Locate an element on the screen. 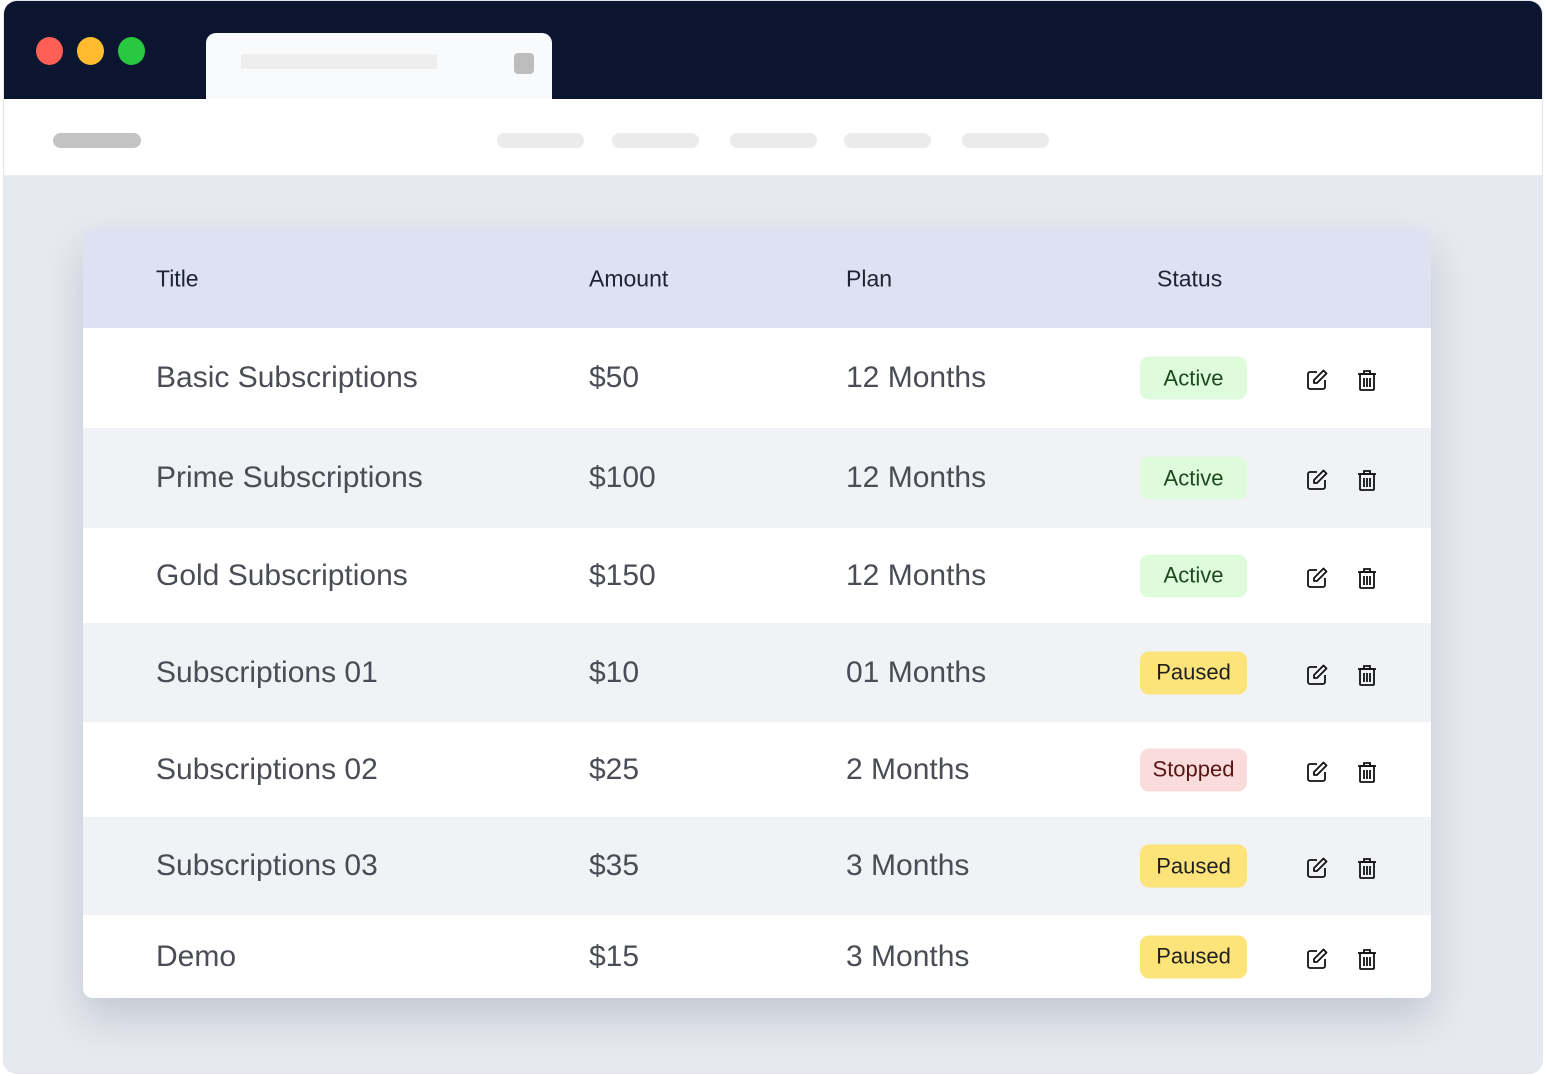  header-title: Title is located at coordinates (177, 278).